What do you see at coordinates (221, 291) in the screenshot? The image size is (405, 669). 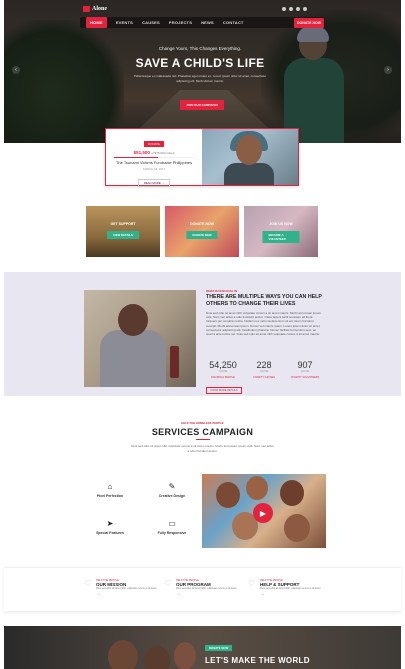 I see `about-kicker: WHAT IS OUR GOAL IN` at bounding box center [221, 291].